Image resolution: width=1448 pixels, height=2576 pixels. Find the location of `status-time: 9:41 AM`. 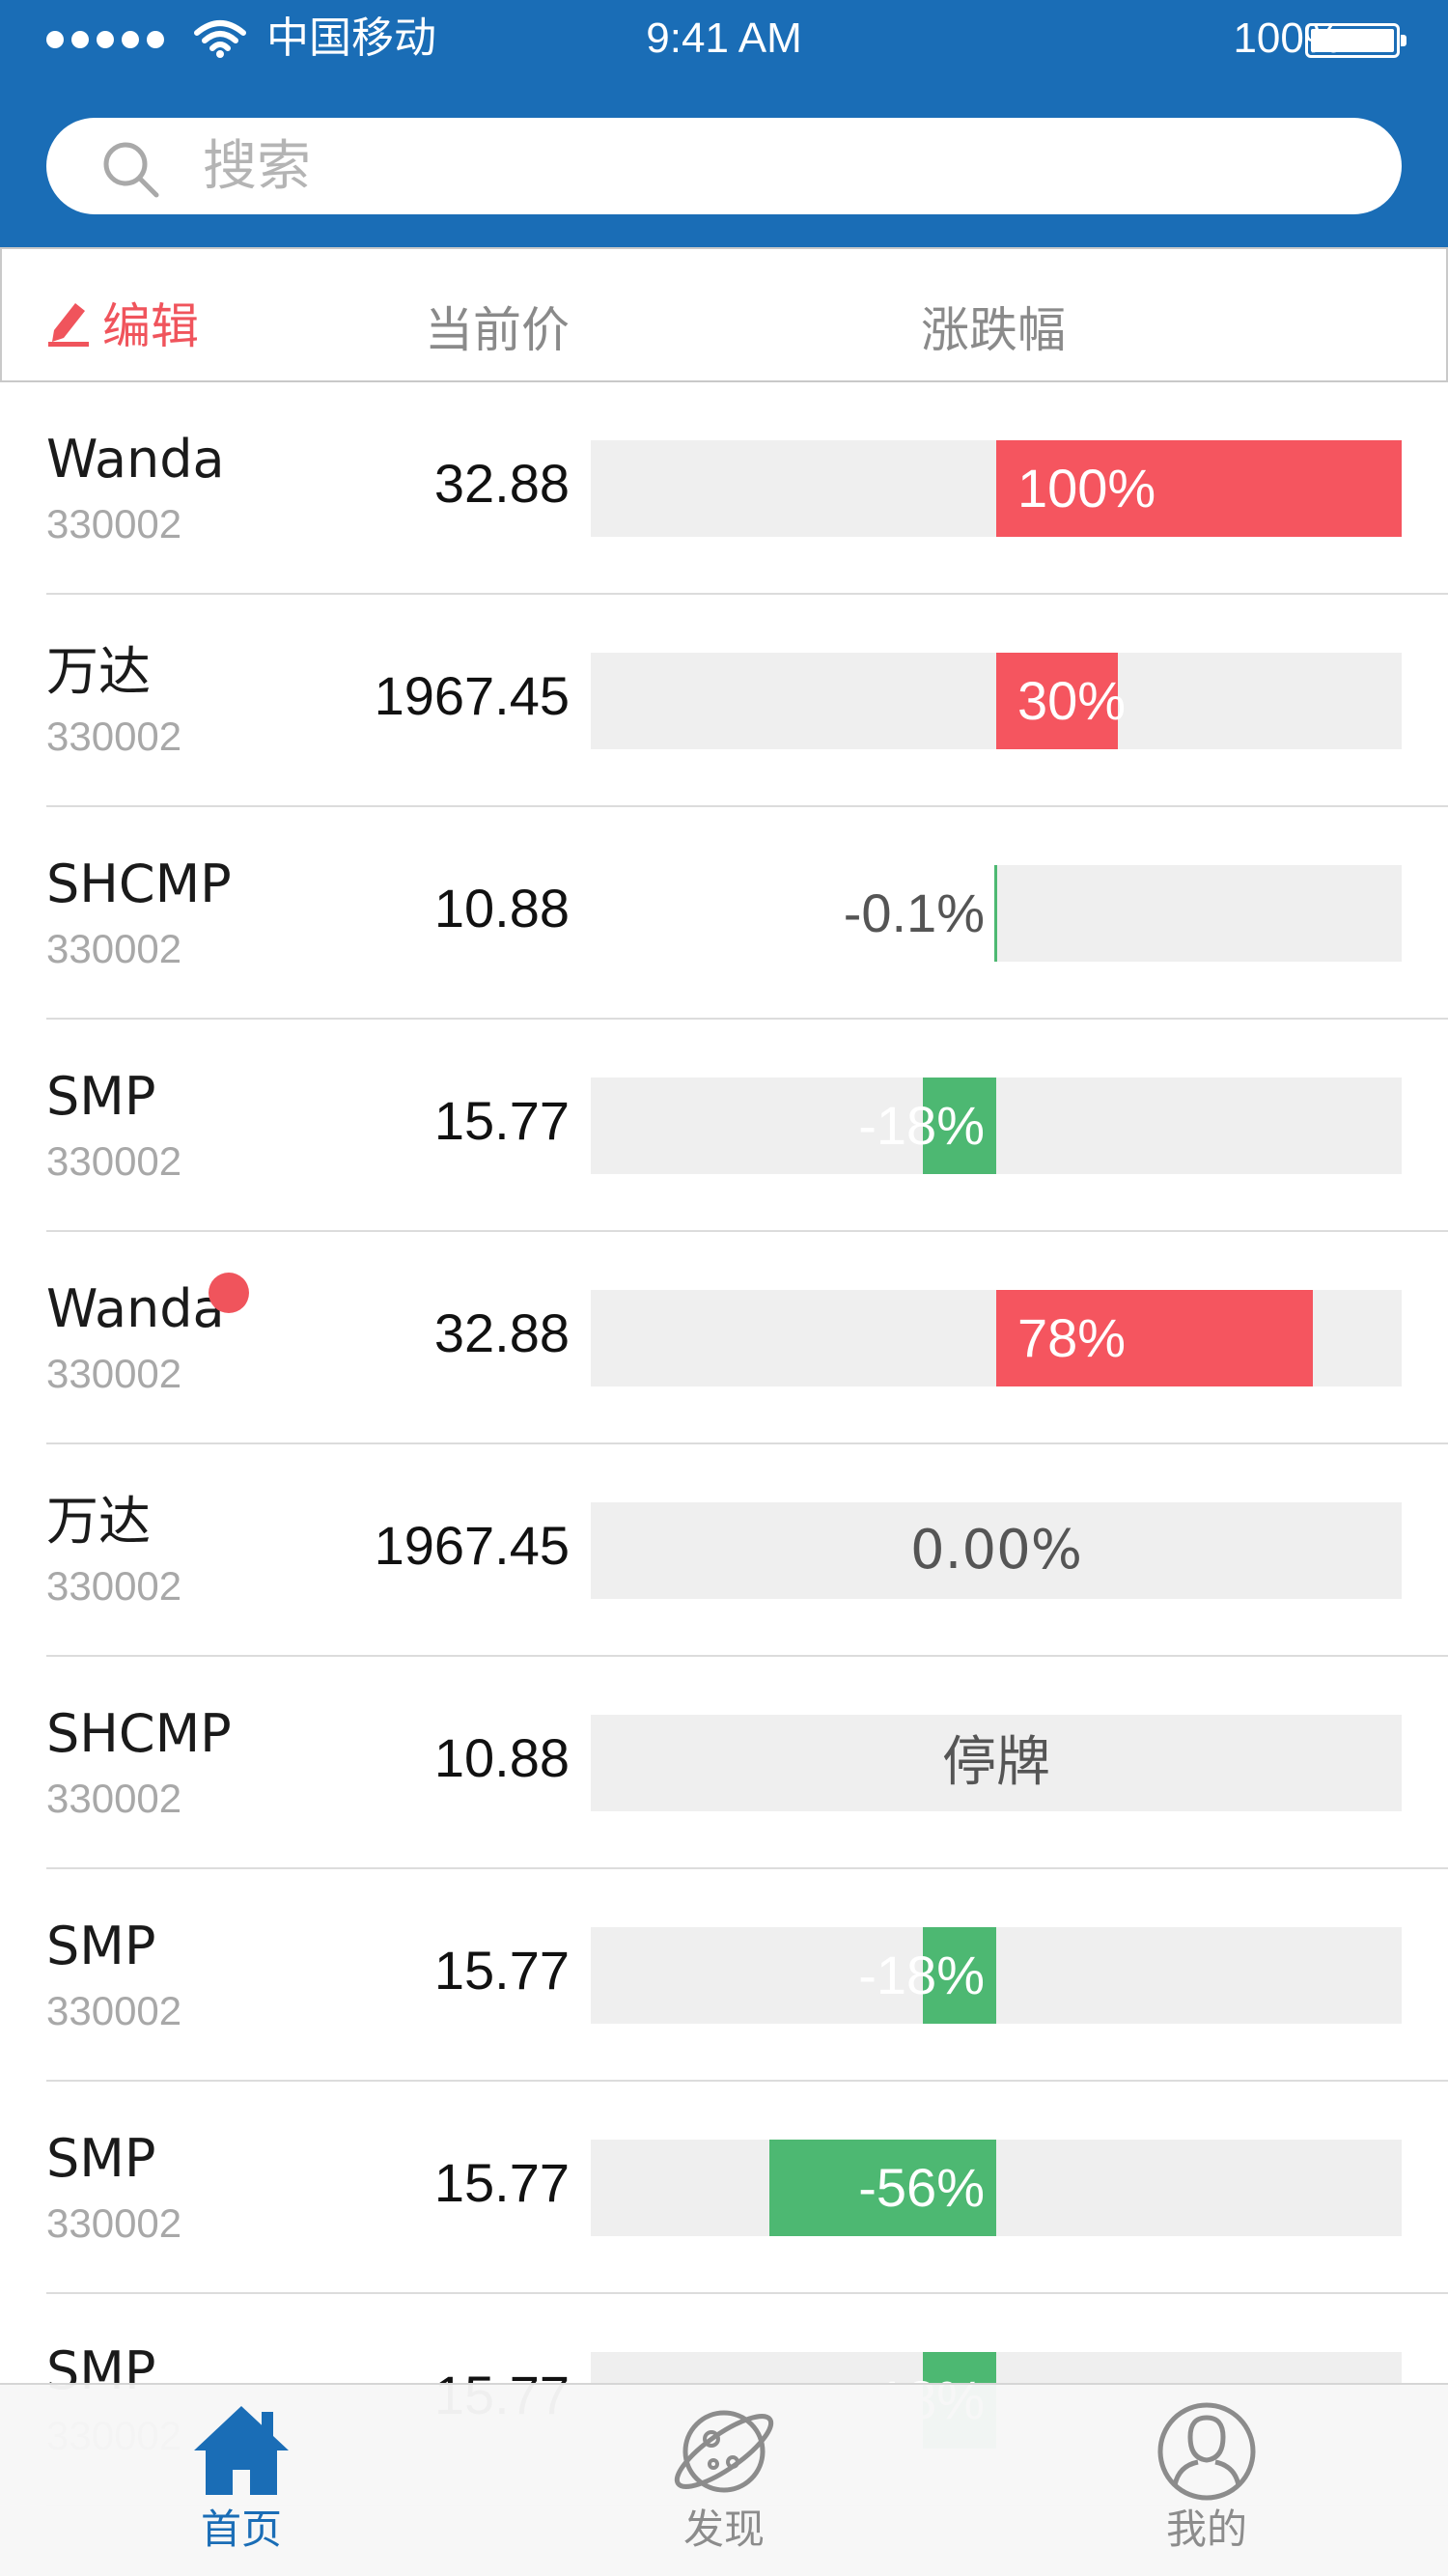

status-time: 9:41 AM is located at coordinates (724, 38).